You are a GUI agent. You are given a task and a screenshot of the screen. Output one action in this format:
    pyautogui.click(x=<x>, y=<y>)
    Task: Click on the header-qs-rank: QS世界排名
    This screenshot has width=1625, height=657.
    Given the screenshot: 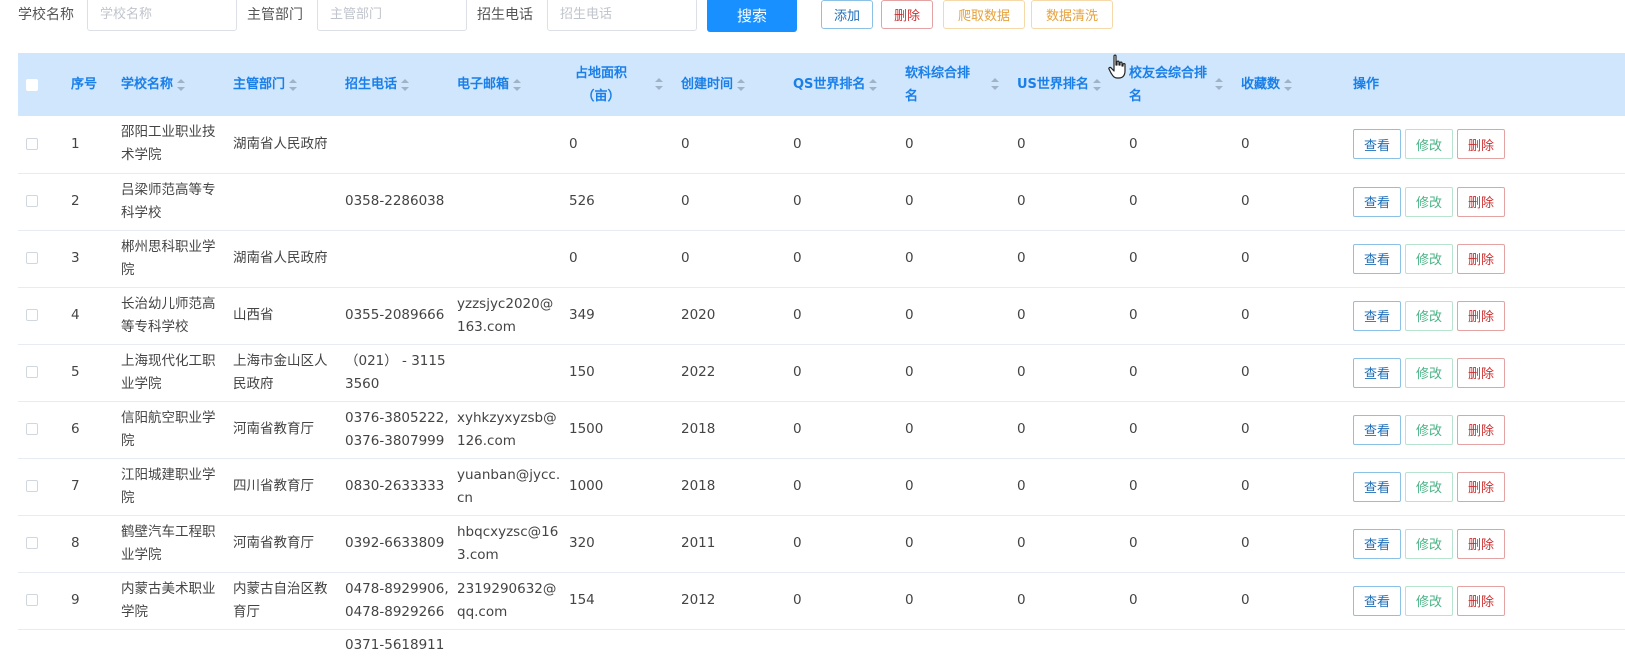 What is the action you would take?
    pyautogui.click(x=841, y=84)
    